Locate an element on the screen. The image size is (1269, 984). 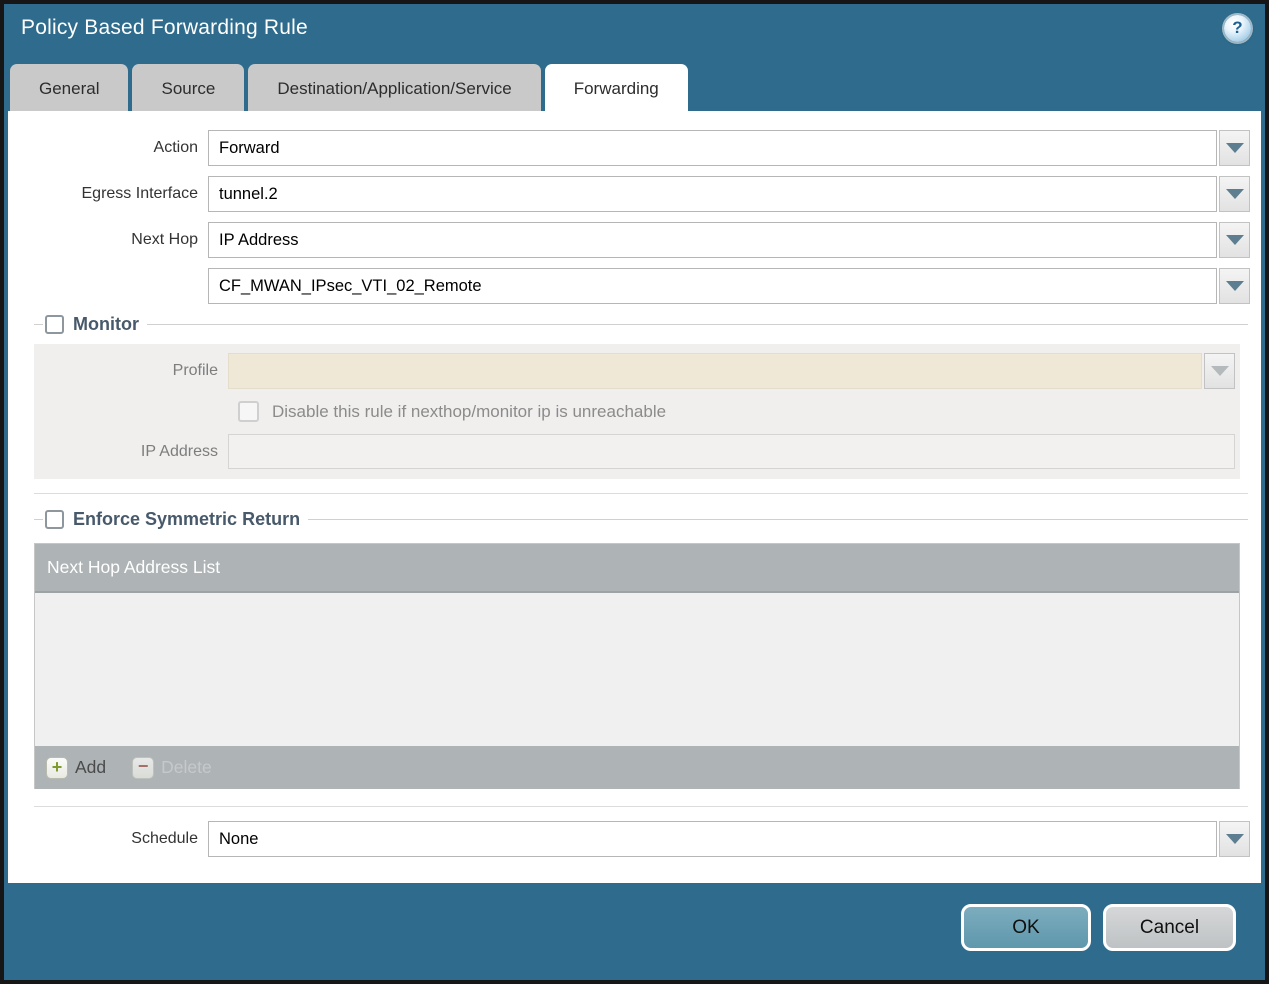
next-hop-address-row: CF_MWAN_IPsec_VTI_02_Remote is located at coordinates (634, 286).